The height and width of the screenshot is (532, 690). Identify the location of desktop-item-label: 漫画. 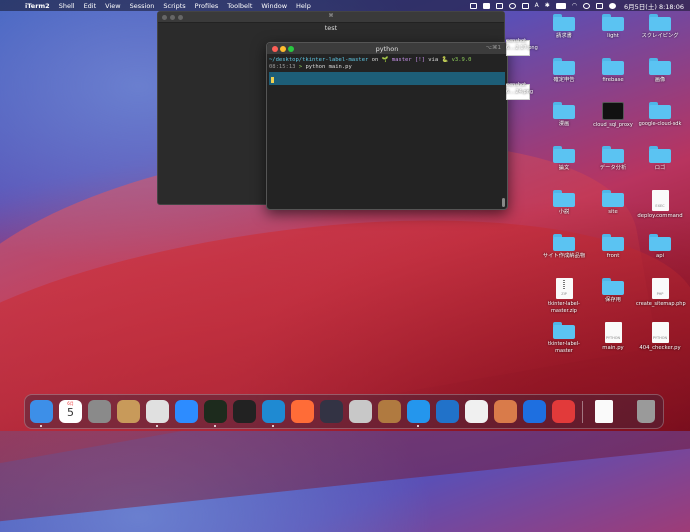
(564, 124).